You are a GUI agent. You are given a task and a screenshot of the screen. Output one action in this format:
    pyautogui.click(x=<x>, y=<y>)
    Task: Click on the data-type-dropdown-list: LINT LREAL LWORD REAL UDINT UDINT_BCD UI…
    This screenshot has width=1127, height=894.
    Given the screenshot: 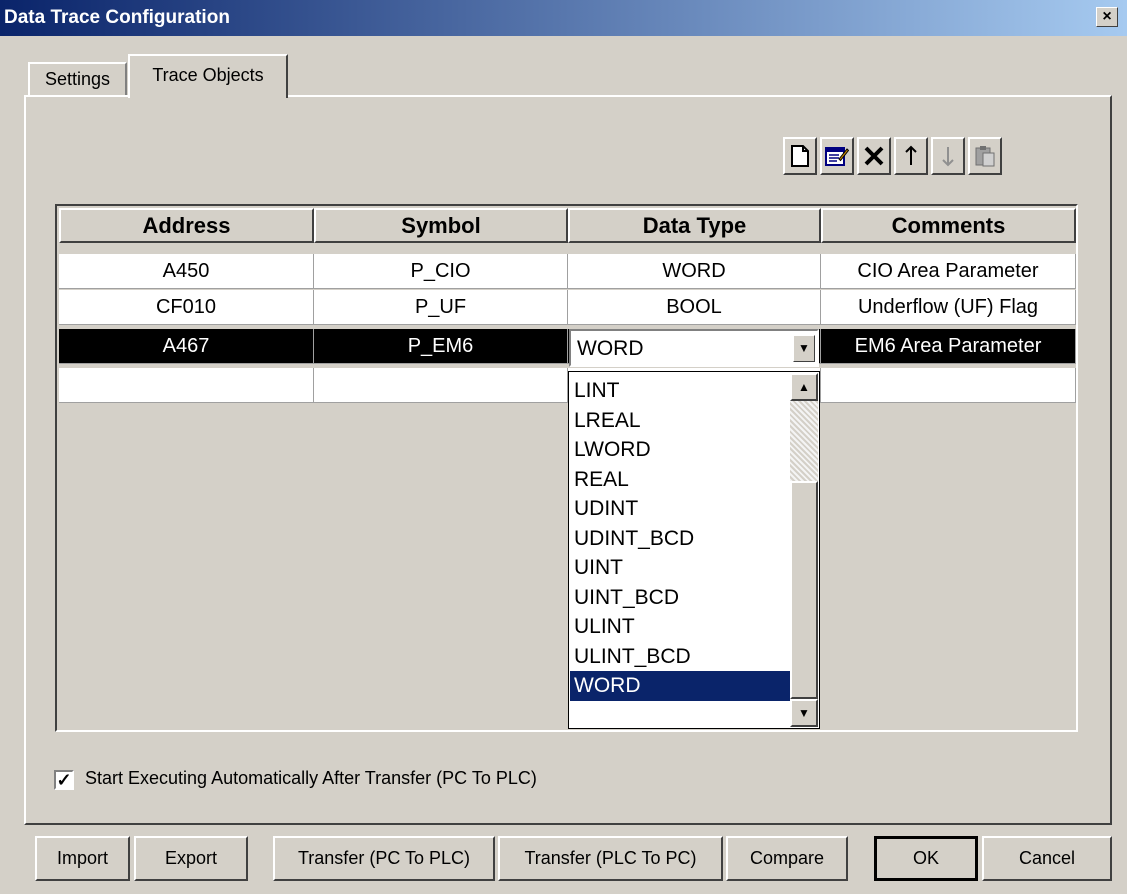 What is the action you would take?
    pyautogui.click(x=694, y=550)
    